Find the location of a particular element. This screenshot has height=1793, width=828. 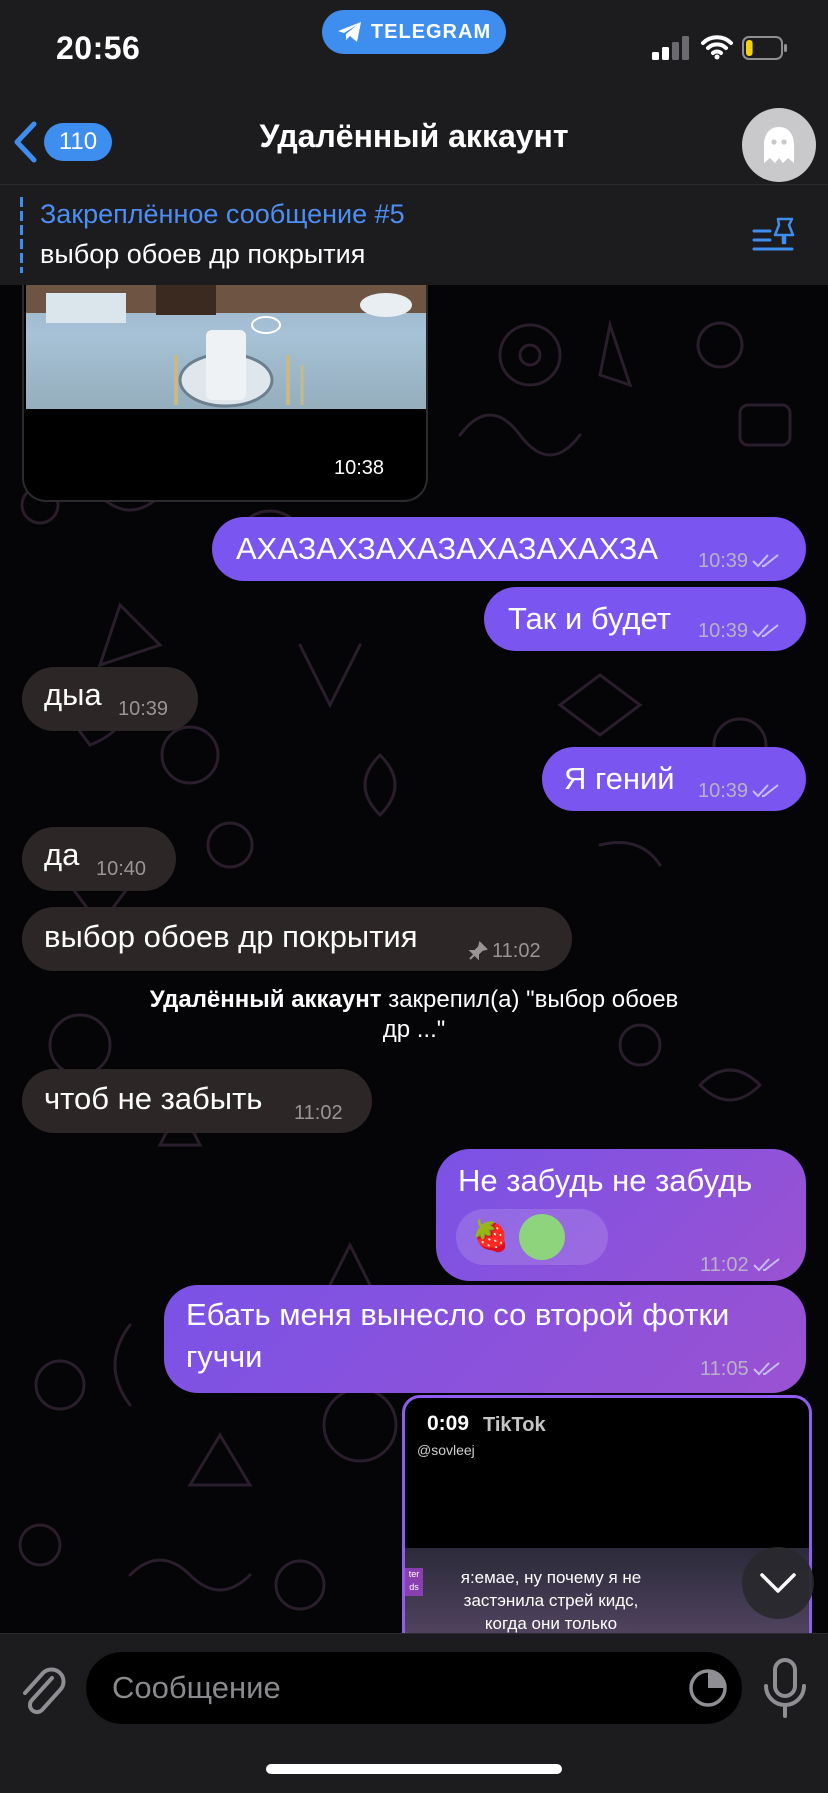

message-bubble-outgoing: Так и будет 10:39 is located at coordinates (645, 619).